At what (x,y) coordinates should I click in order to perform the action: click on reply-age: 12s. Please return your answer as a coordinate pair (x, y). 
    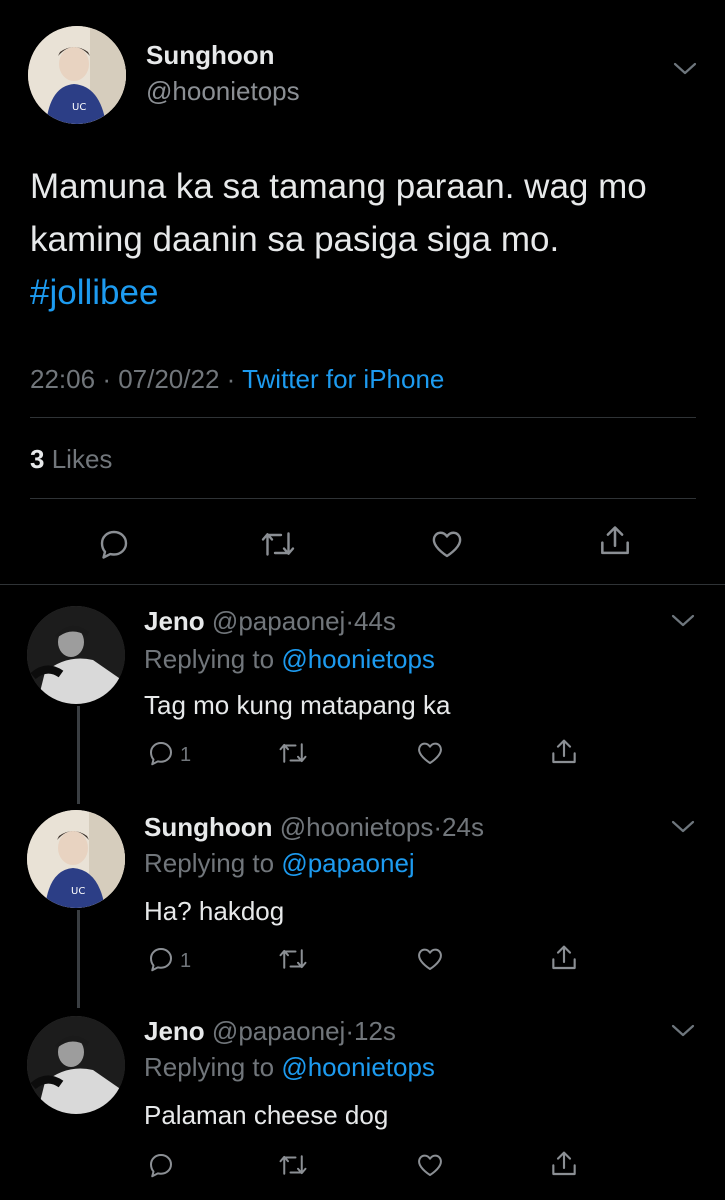
    Looking at the image, I should click on (374, 1031).